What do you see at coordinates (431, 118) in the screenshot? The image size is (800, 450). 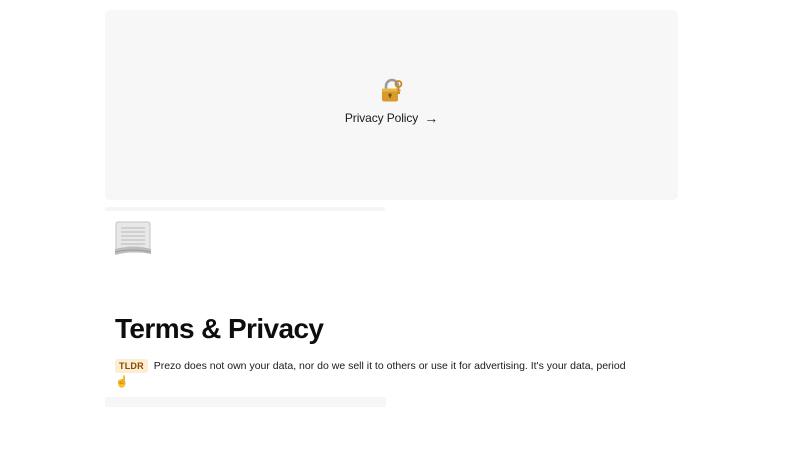 I see `arrow-right-icon: →` at bounding box center [431, 118].